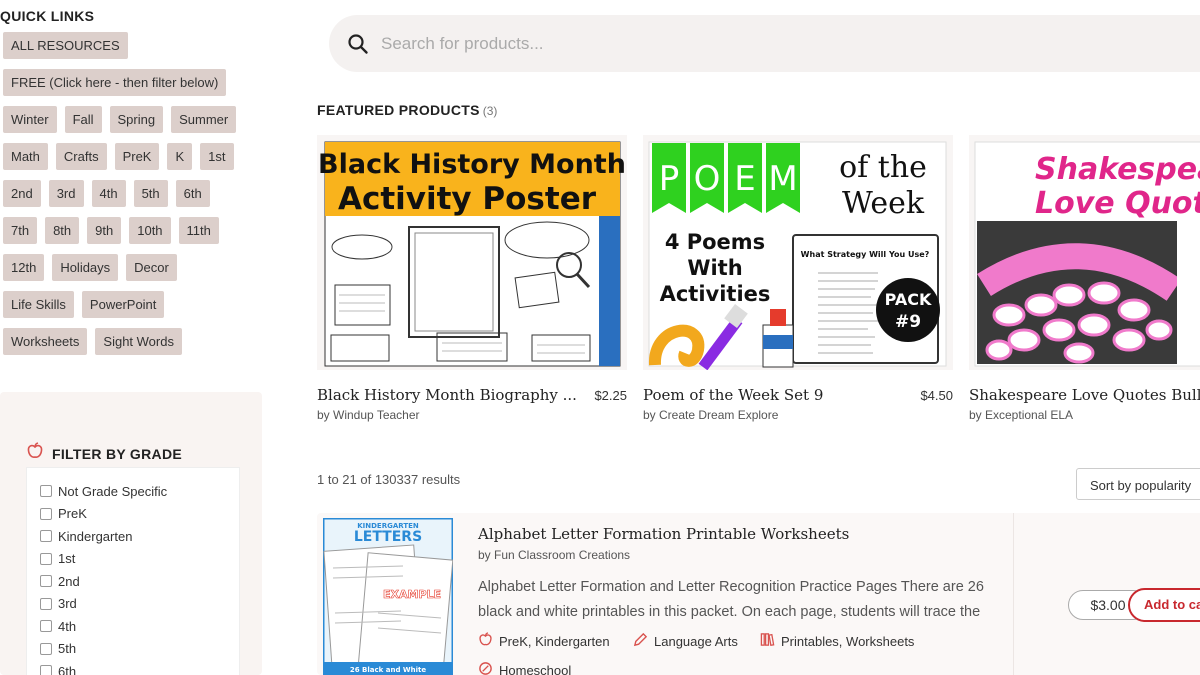  What do you see at coordinates (472, 164) in the screenshot?
I see `poster-title-line1: Black History Month` at bounding box center [472, 164].